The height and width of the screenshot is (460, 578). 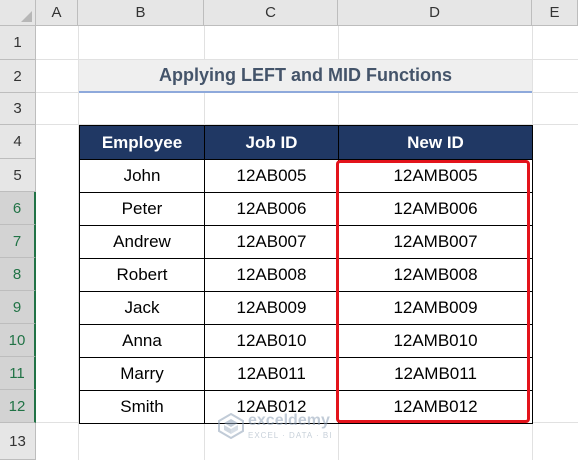 What do you see at coordinates (231, 426) in the screenshot?
I see `exceldemy-logo-icon` at bounding box center [231, 426].